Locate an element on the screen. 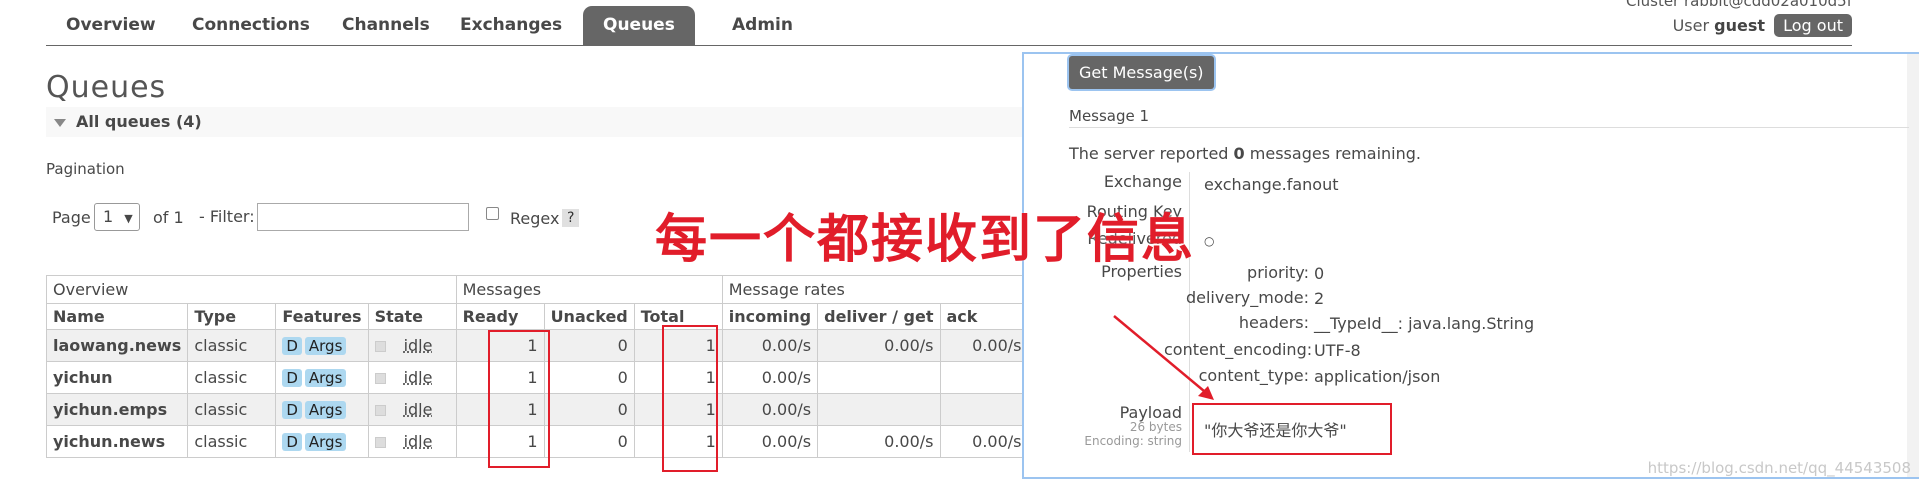 This screenshot has height=479, width=1919. tab-channels: Channels is located at coordinates (386, 26).